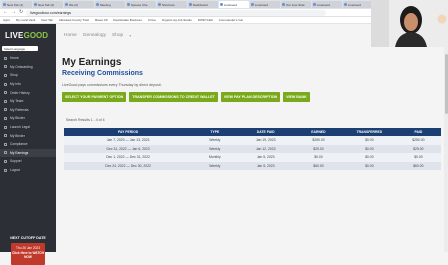 The width and height of the screenshot is (448, 265). What do you see at coordinates (79, 4) in the screenshot?
I see `browser-tab: We (2)` at bounding box center [79, 4].